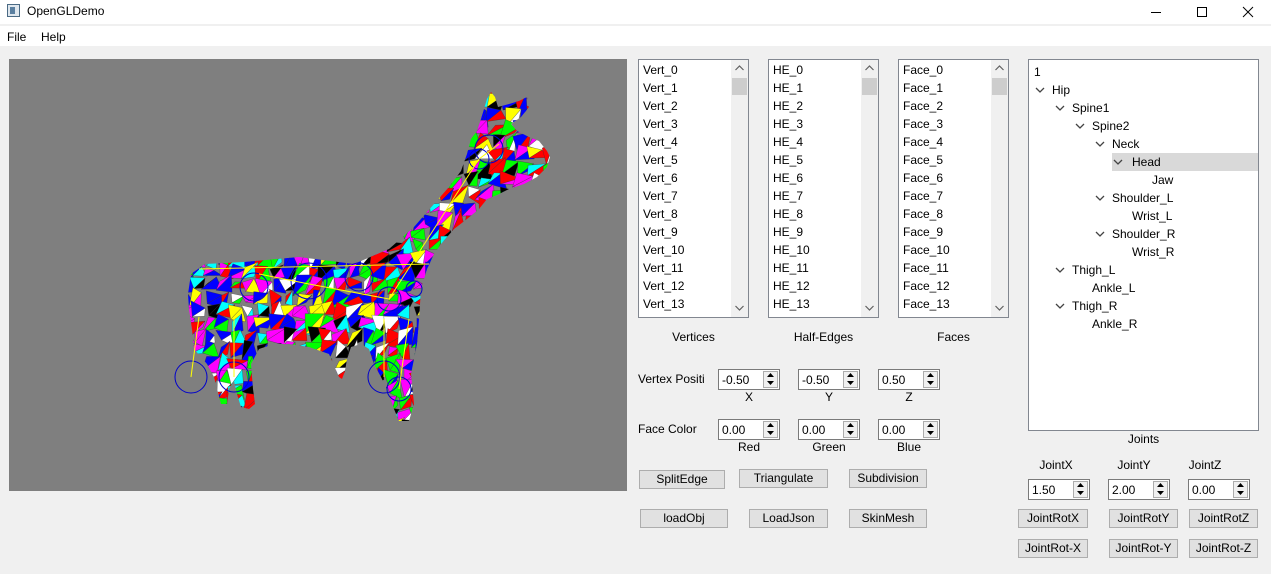 The width and height of the screenshot is (1271, 574). I want to click on joint-rot-neg-y-button: JointRot-Y, so click(1143, 548).